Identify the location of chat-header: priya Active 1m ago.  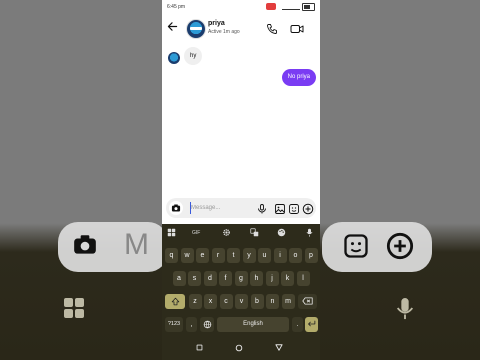
(241, 29).